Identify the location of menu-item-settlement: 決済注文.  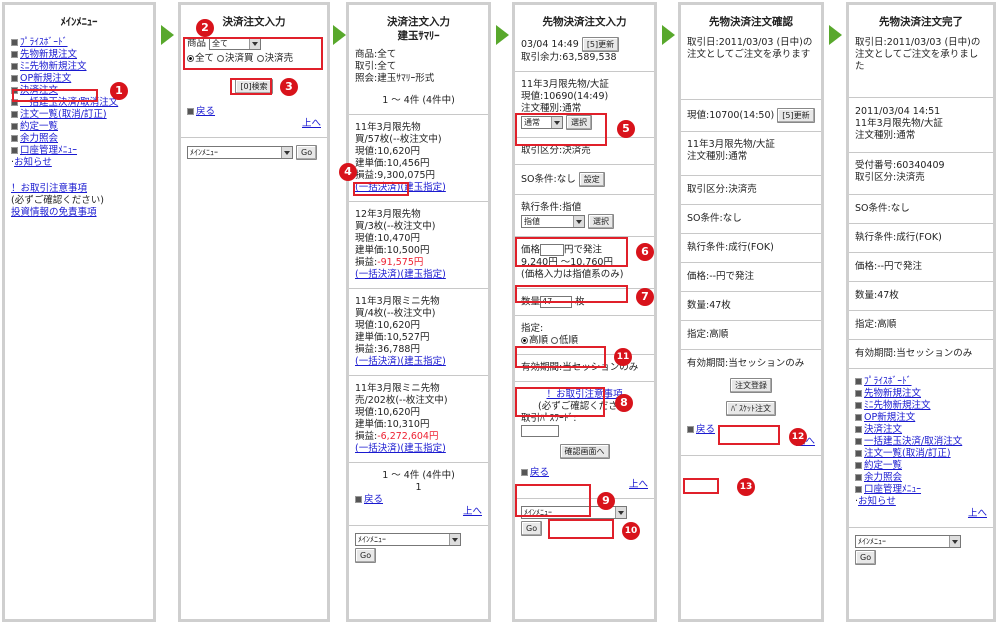
(921, 430).